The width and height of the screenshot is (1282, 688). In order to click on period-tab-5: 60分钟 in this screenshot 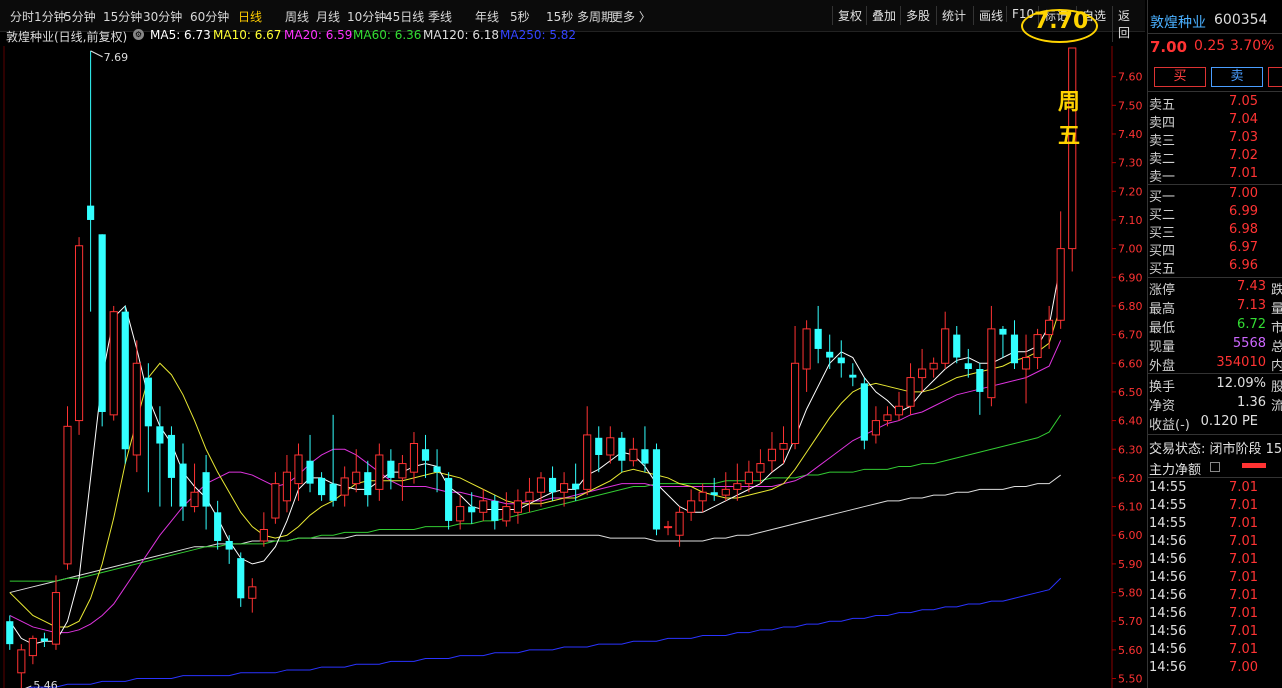, I will do `click(209, 16)`.